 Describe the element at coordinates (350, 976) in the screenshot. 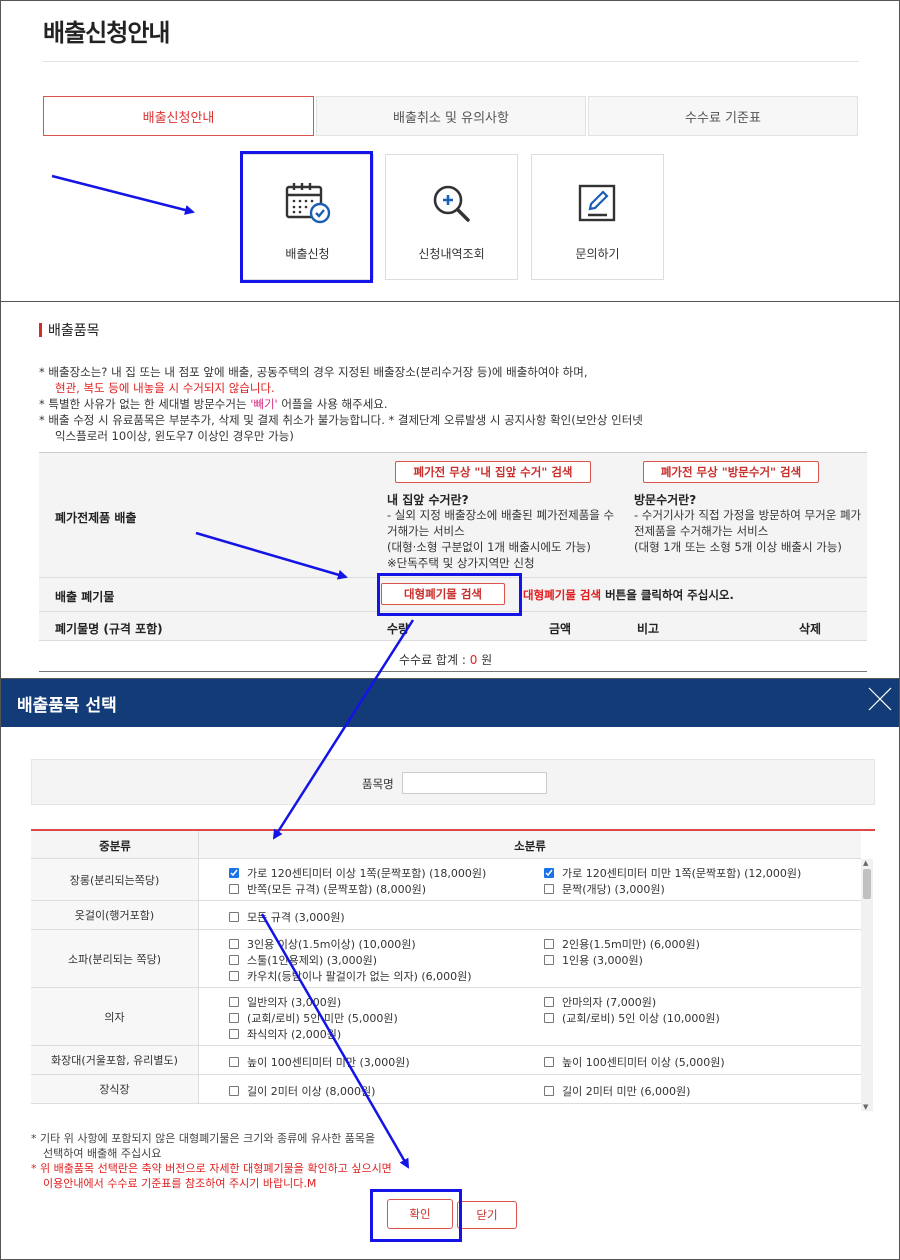

I see `option-item: 카우치(등받이나 팔걸이가 없는 의자) (6,000원)` at that location.